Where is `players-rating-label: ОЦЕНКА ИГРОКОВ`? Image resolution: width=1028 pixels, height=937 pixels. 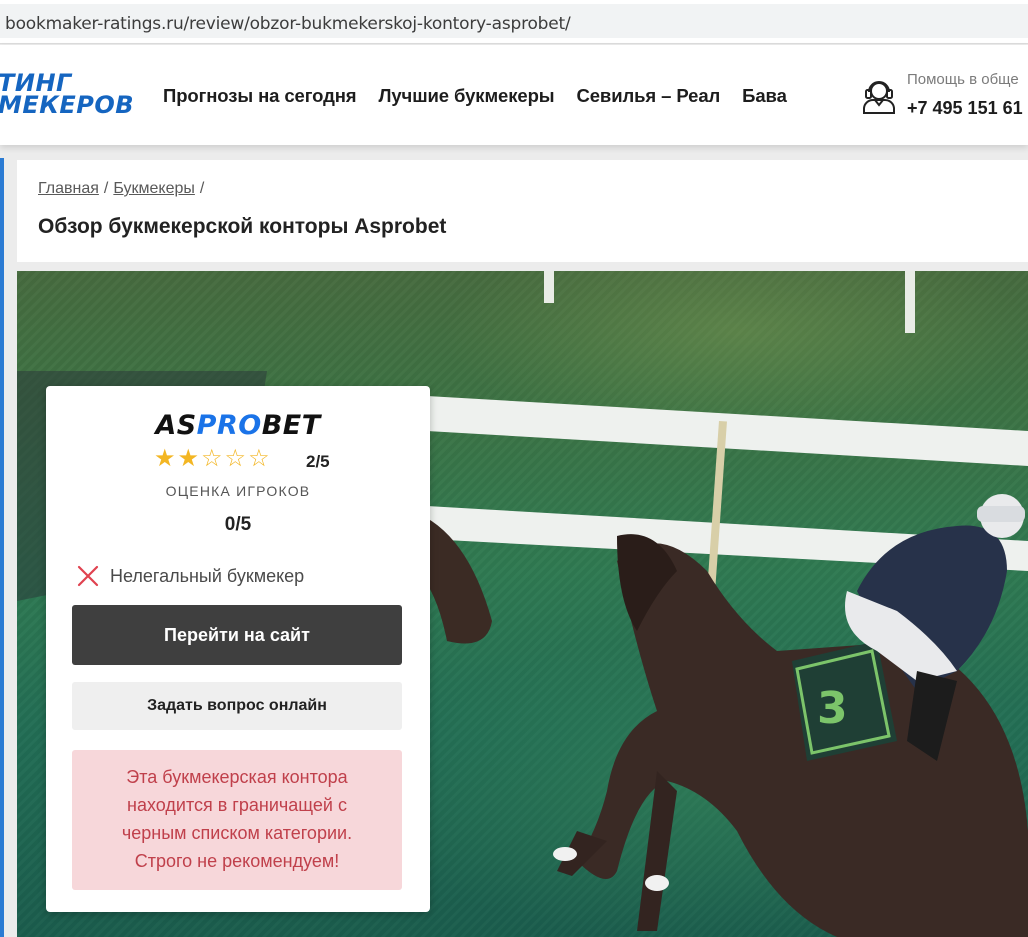
players-rating-label: ОЦЕНКА ИГРОКОВ is located at coordinates (238, 491).